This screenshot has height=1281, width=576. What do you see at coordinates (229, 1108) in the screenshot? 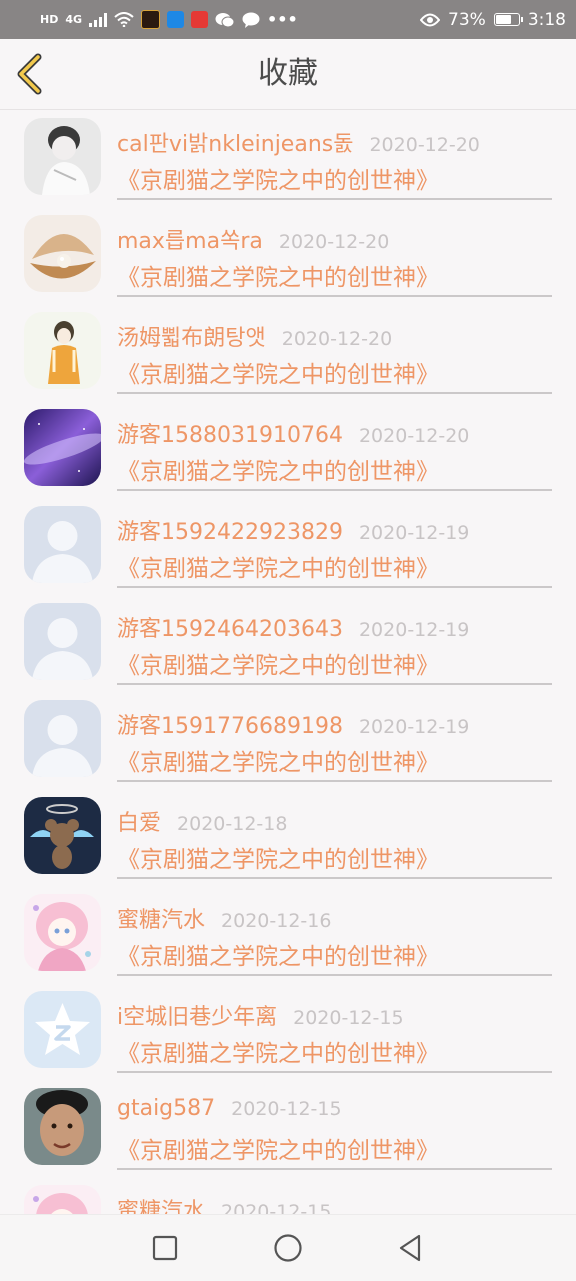
I see `item-meta: gtaig587 2020-12-15` at bounding box center [229, 1108].